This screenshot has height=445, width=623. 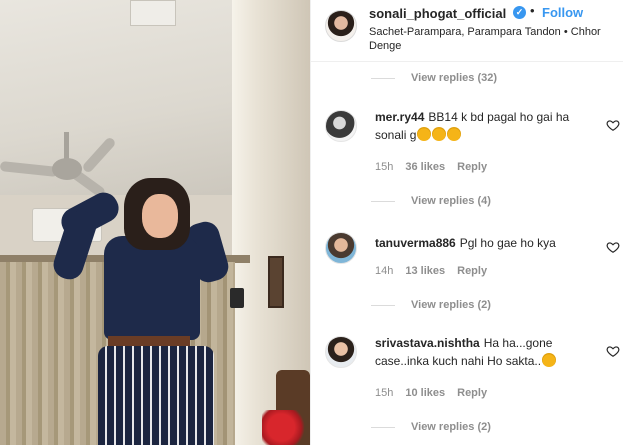 What do you see at coordinates (286, 427) in the screenshot?
I see `red-flowers` at bounding box center [286, 427].